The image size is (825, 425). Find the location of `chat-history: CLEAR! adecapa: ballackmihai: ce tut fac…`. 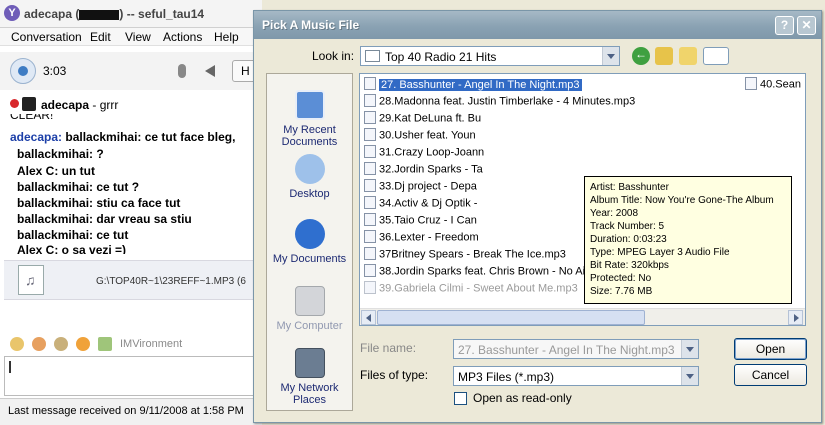

chat-history: CLEAR! adecapa: ballackmihai: ce tut fac… is located at coordinates (130, 184).